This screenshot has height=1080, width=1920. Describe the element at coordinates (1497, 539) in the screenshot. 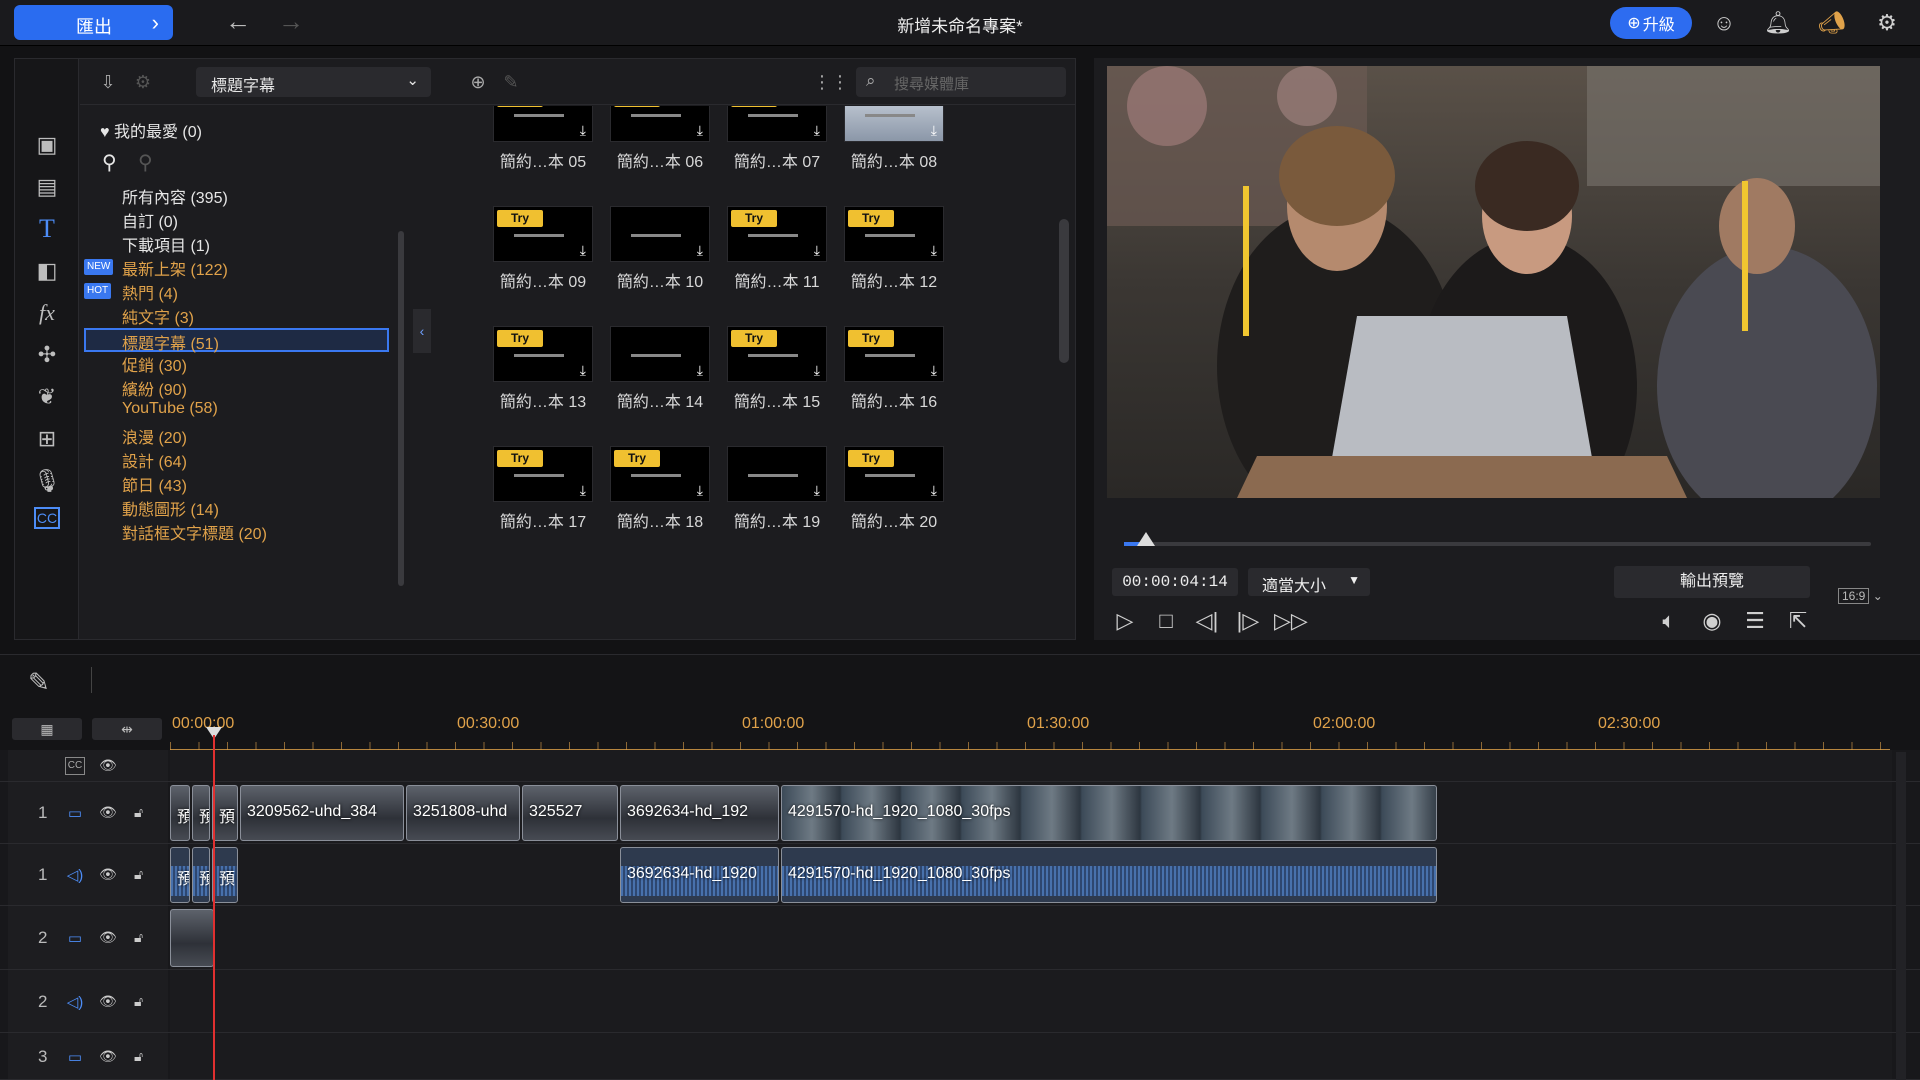

I see `preview-scrubber` at that location.